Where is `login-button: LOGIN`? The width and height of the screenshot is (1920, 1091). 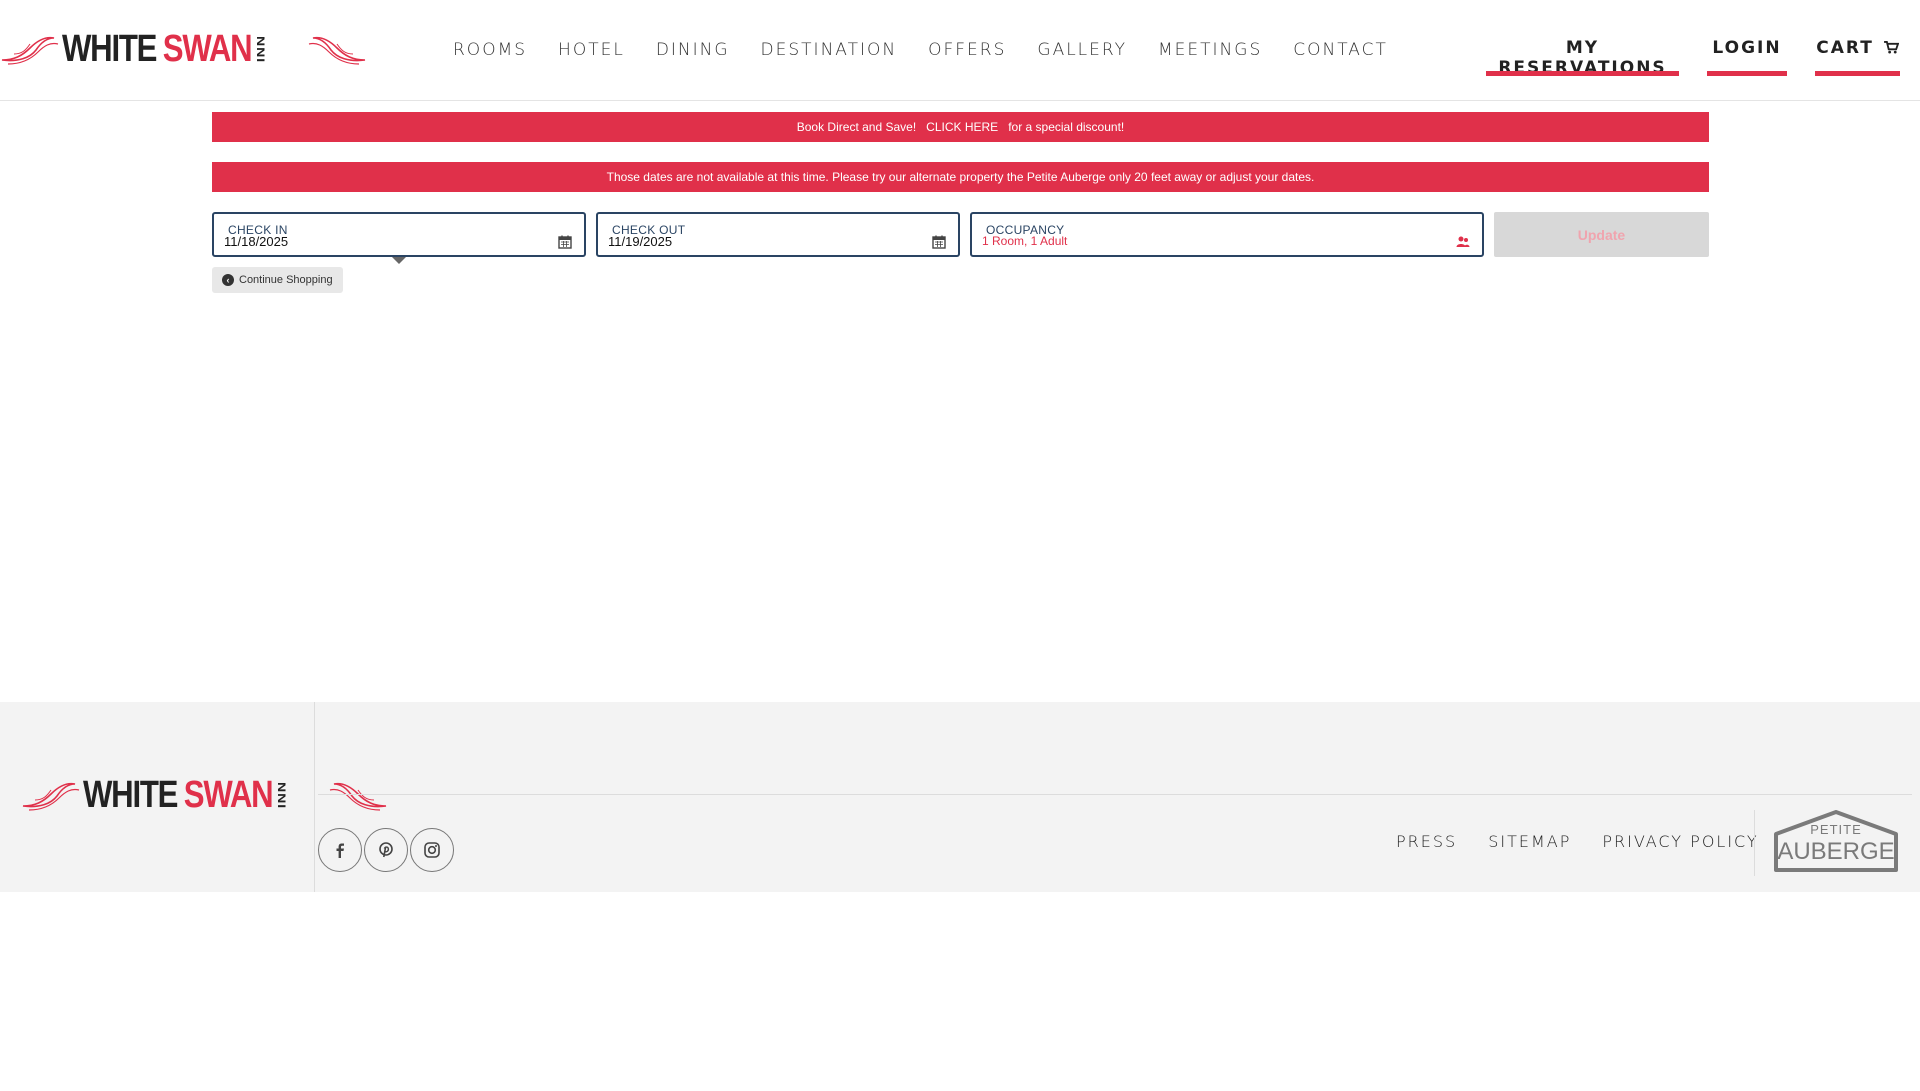
login-button: LOGIN is located at coordinates (1747, 57).